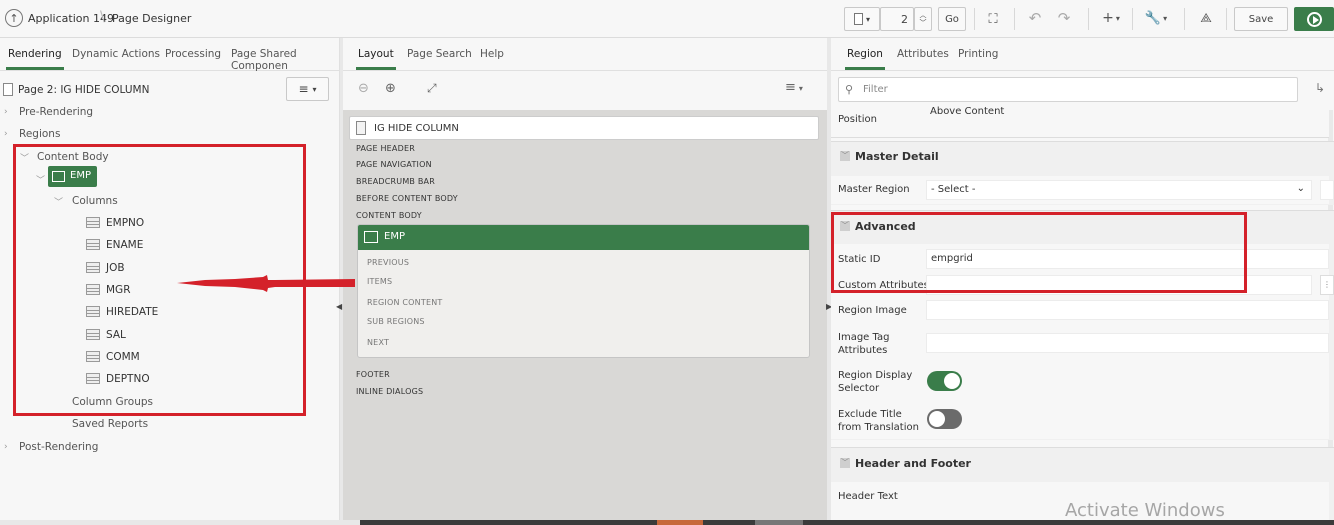 This screenshot has height=525, width=1334. What do you see at coordinates (193, 54) in the screenshot?
I see `tab-processing: Processing` at bounding box center [193, 54].